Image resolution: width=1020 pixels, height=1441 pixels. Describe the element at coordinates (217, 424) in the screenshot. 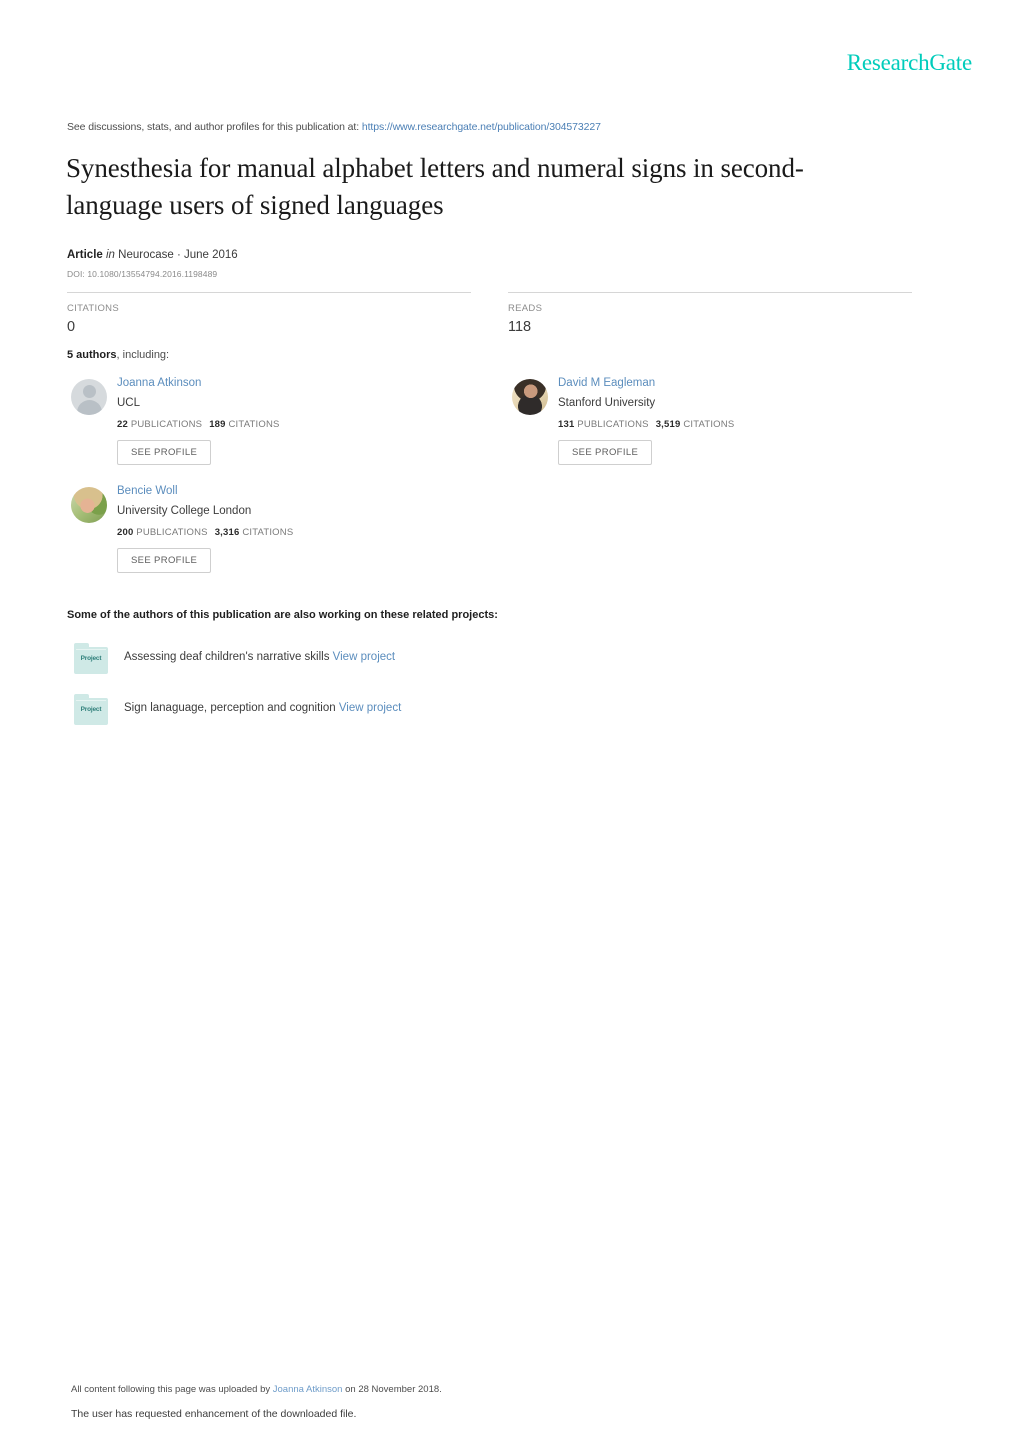

I see `author-citations-count: 189` at that location.